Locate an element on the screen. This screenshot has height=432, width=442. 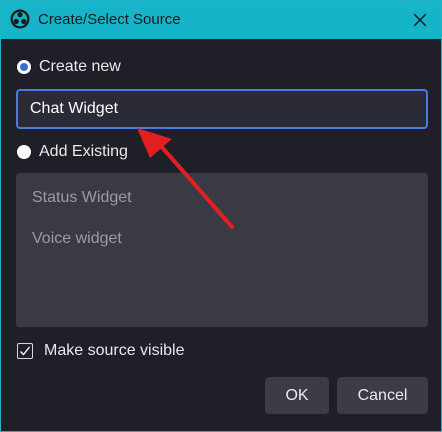
add-existing-label: Add Existing is located at coordinates (83, 151).